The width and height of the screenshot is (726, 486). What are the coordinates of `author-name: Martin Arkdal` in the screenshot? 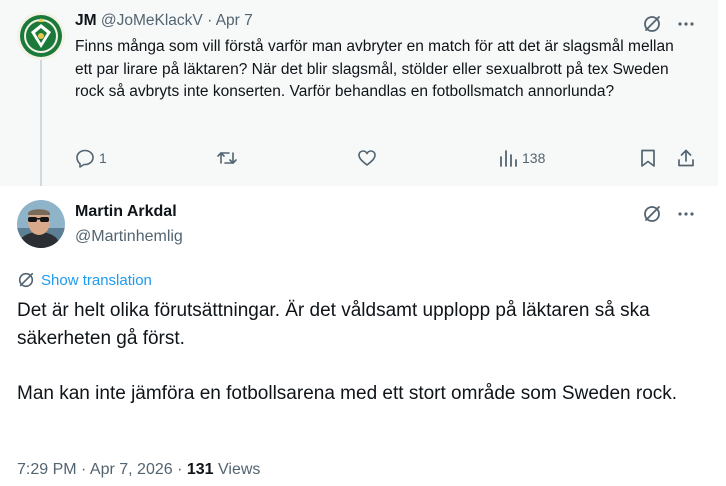 It's located at (126, 212).